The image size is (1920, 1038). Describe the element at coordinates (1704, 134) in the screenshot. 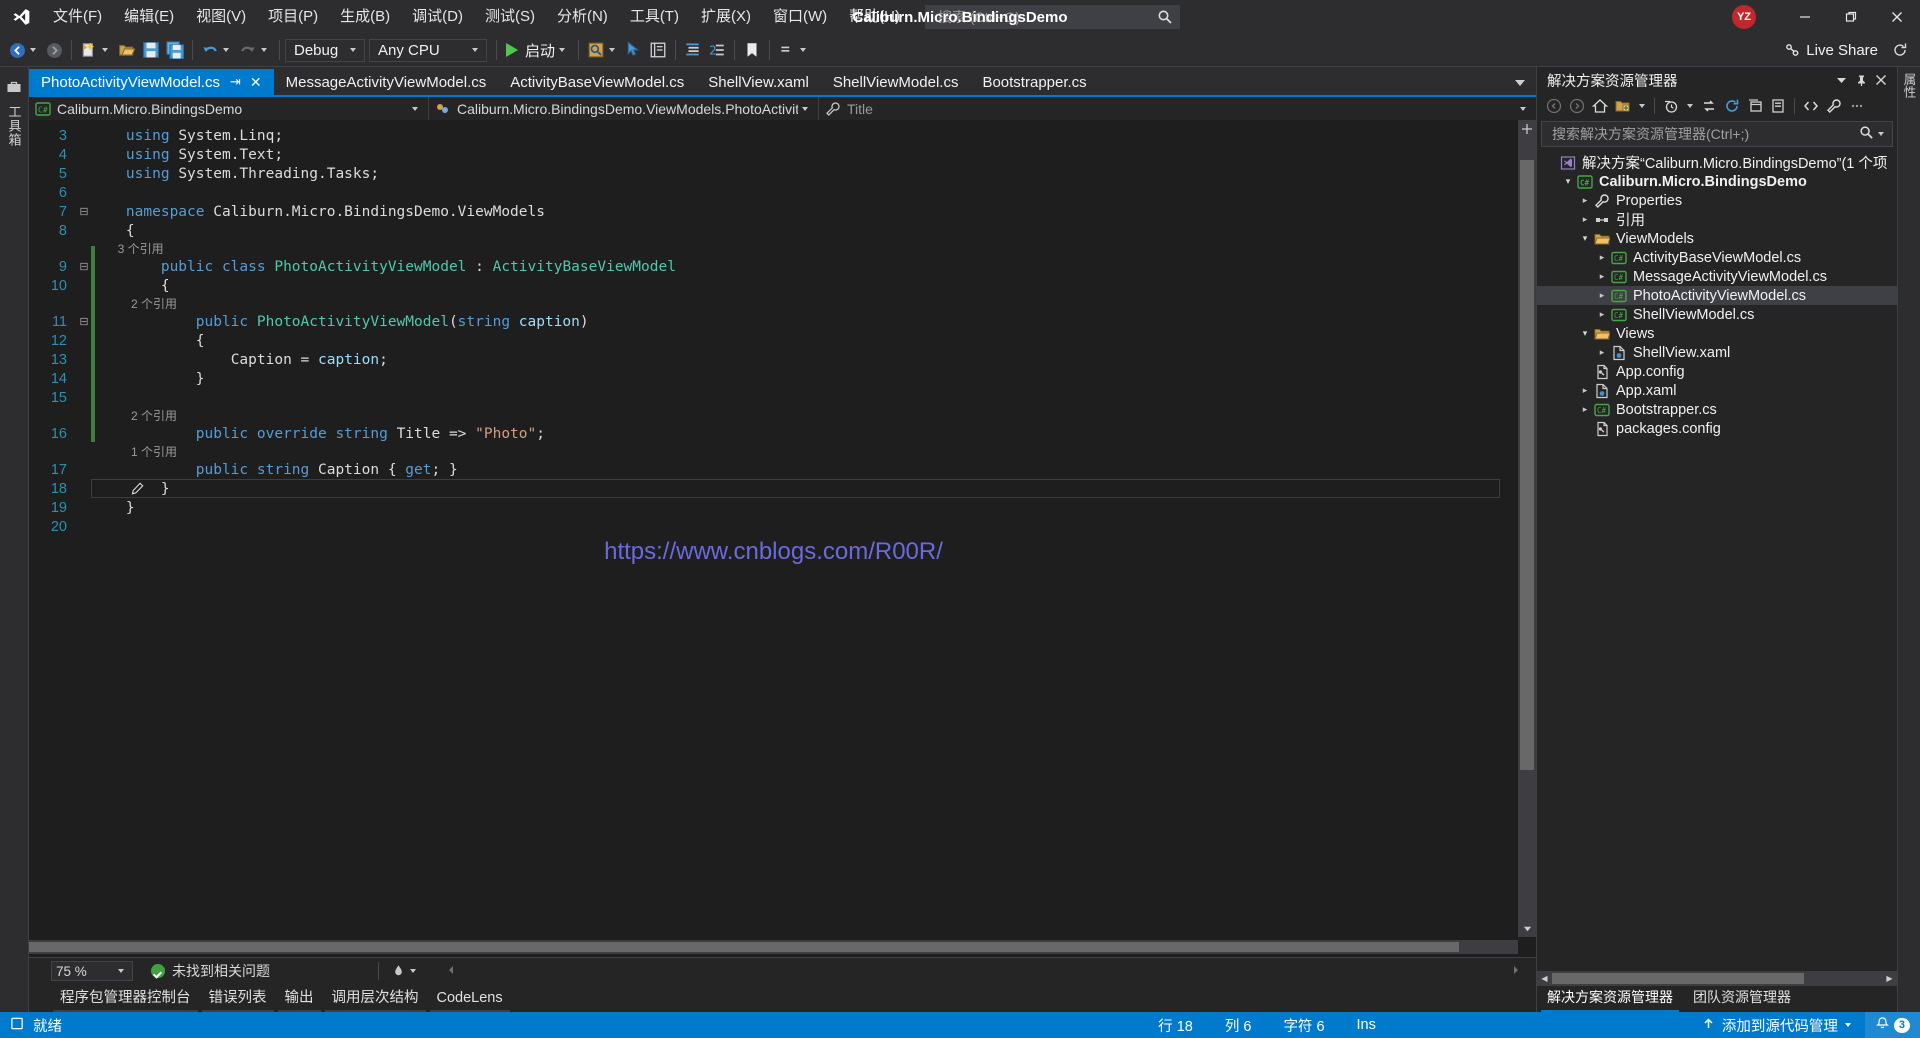

I see `solution-explorer-search-input` at that location.